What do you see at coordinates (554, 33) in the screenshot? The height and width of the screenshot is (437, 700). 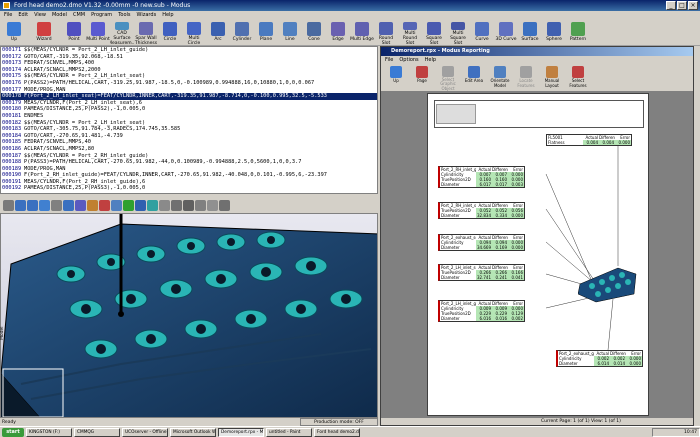 I see `toolbar-button-sphere: Sphere` at bounding box center [554, 33].